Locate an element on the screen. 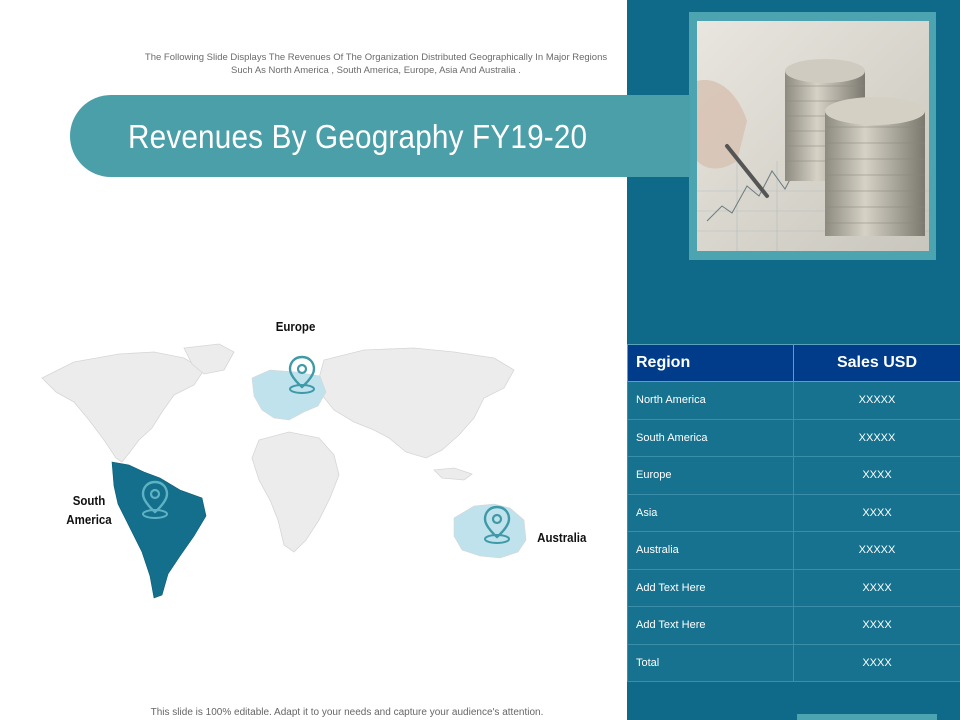  table-header-row: Region Sales USD is located at coordinates (793, 363).